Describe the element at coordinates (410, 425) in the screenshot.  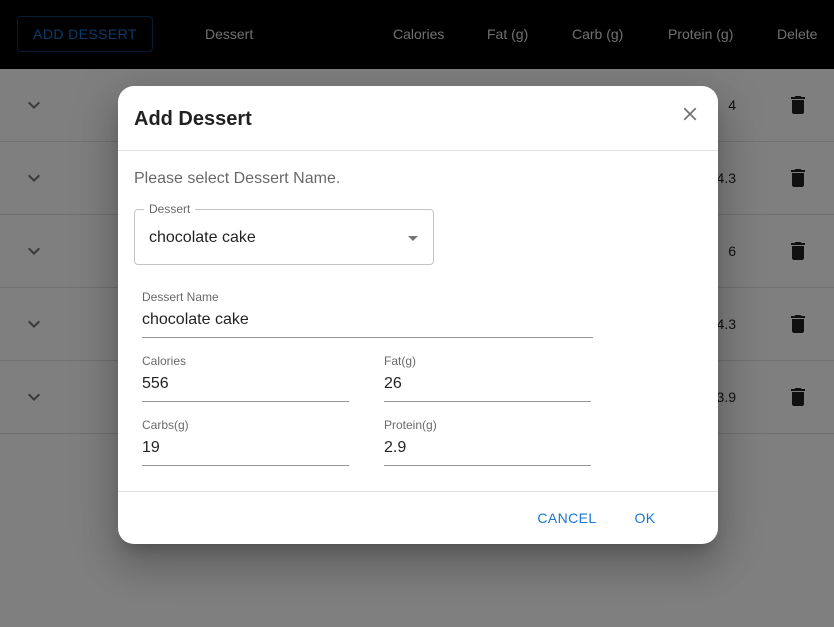
I see `protein-label: Protein(g)` at that location.